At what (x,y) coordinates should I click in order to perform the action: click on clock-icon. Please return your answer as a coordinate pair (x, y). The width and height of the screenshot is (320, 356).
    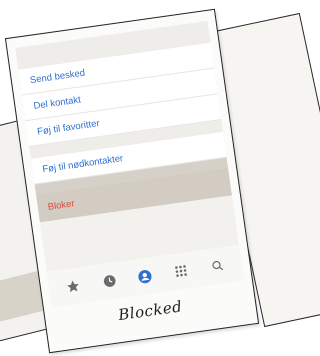
    Looking at the image, I should click on (109, 281).